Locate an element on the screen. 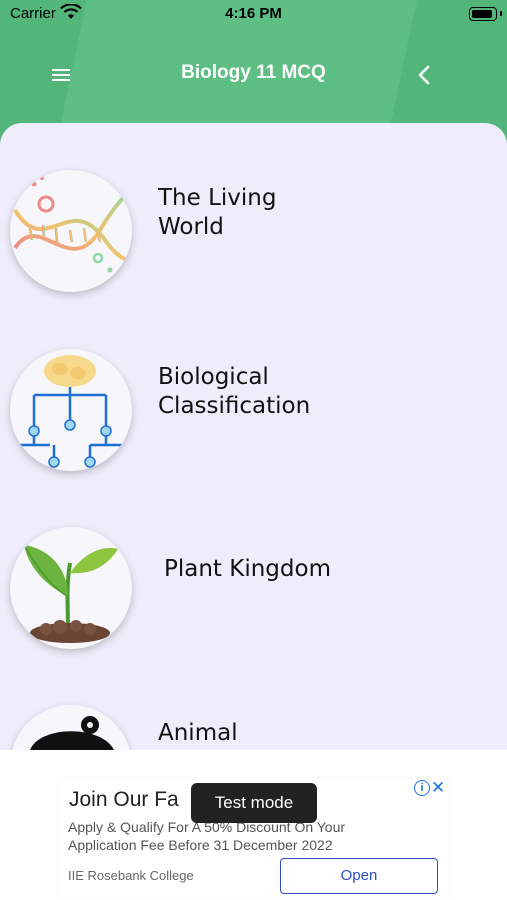  close-icon: ✕ is located at coordinates (438, 788).